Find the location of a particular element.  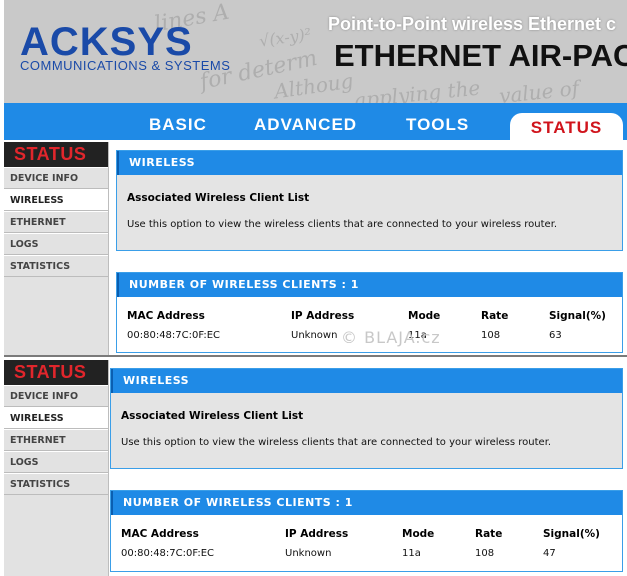

nav-tools: TOOLS is located at coordinates (437, 125).